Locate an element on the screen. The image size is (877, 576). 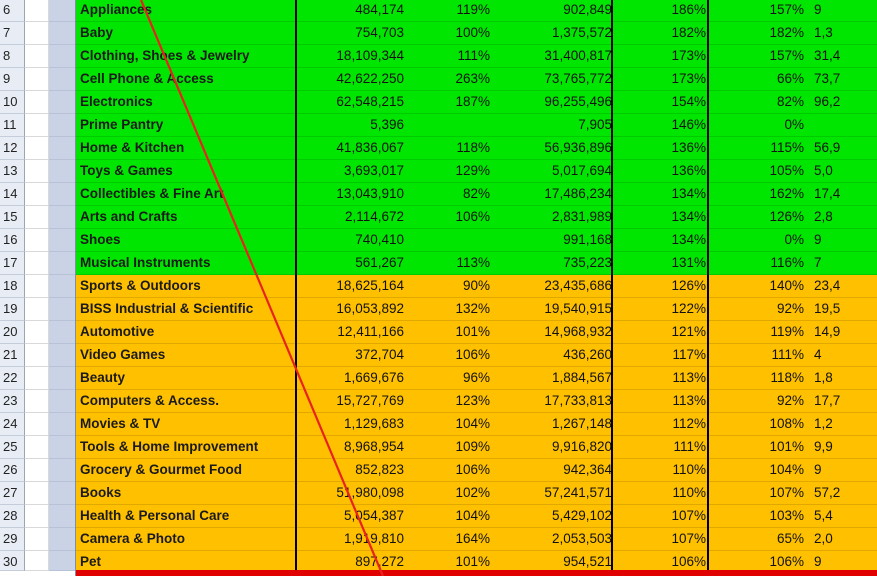
percent-cell: 111% is located at coordinates (448, 56).